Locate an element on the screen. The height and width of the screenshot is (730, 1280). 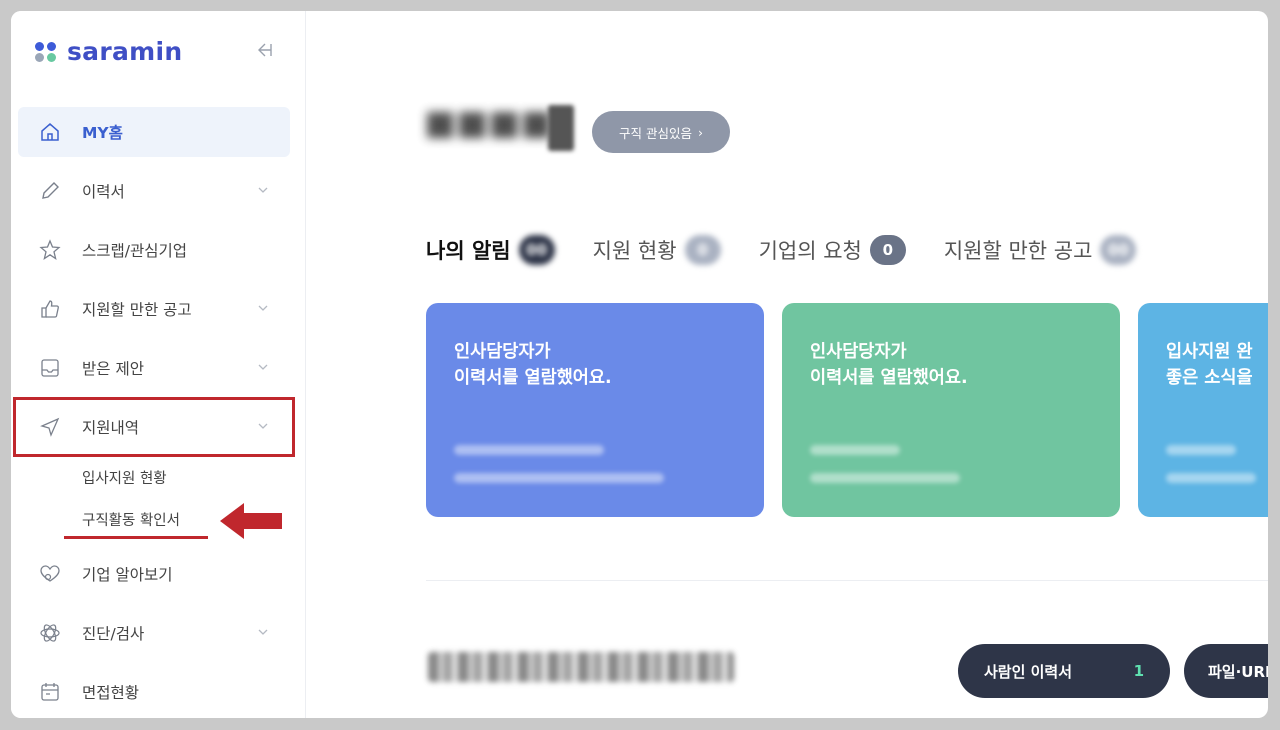
card-title: 입사지원 완 좋은 소식을 is located at coordinates (1209, 365).